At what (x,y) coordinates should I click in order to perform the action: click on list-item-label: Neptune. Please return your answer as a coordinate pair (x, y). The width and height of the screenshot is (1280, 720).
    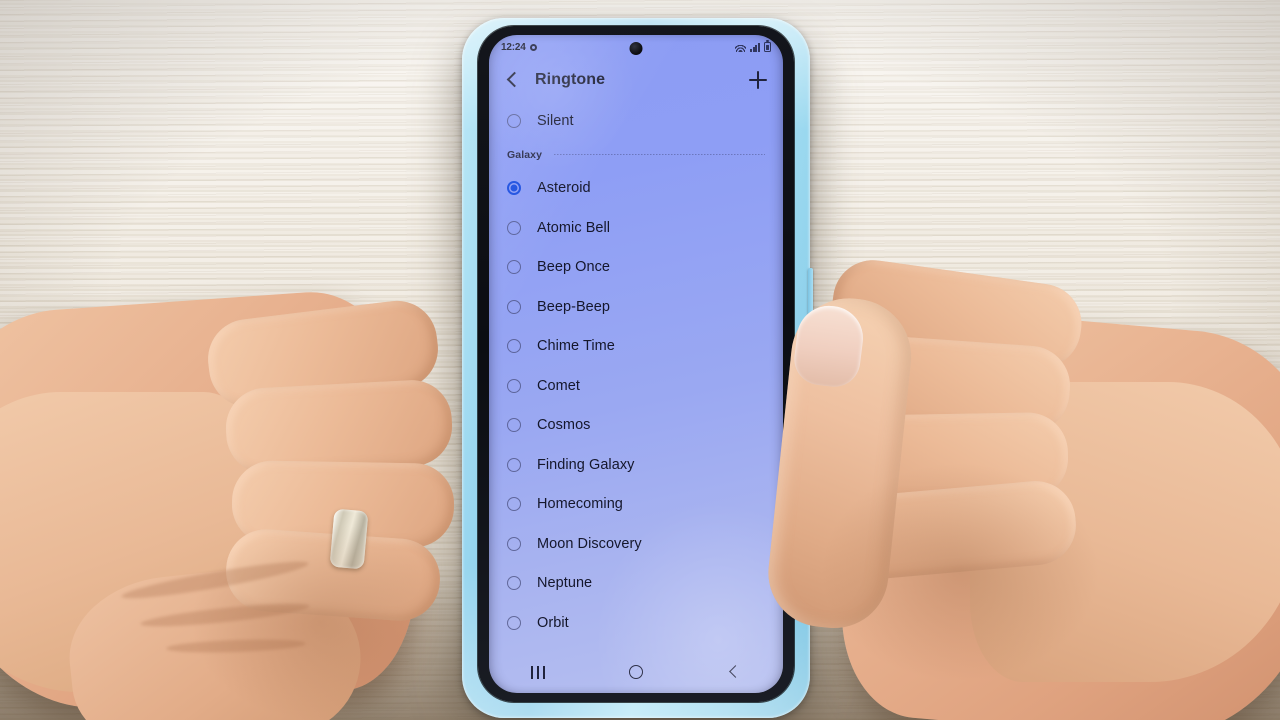
    Looking at the image, I should click on (565, 583).